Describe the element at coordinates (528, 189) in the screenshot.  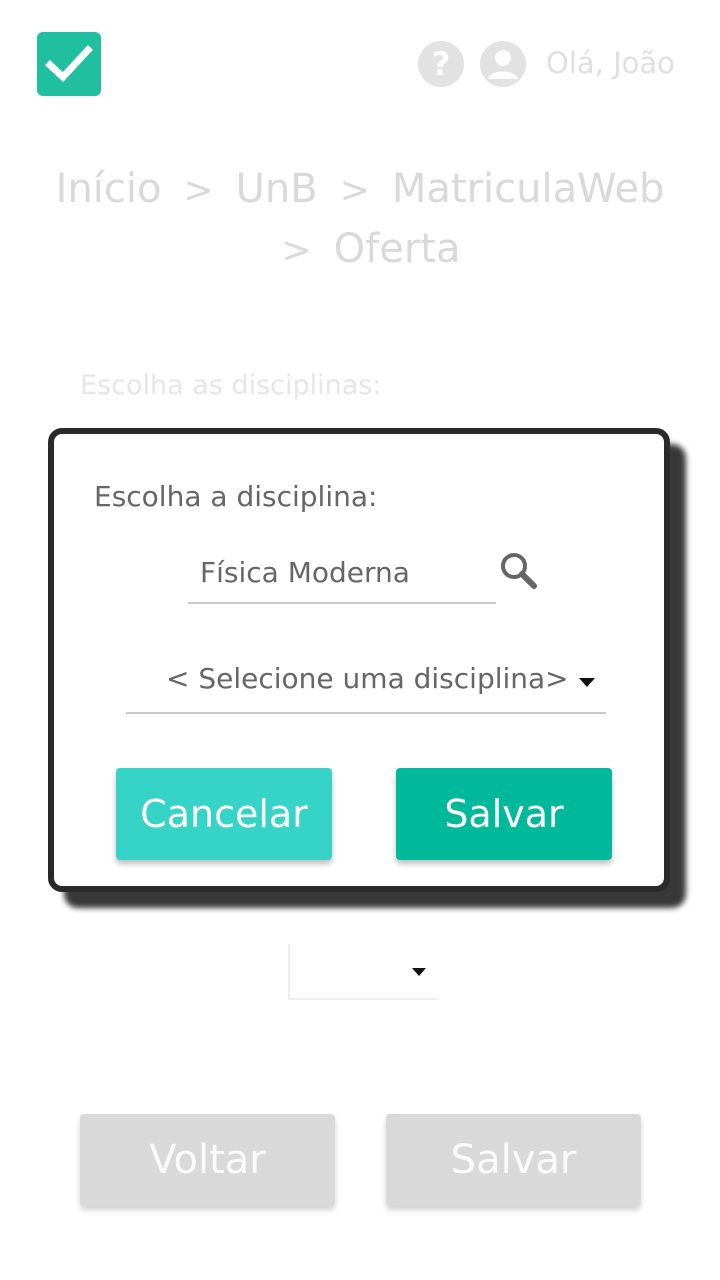
I see `breadcrumb-item-matriculaweb: MatriculaWeb` at that location.